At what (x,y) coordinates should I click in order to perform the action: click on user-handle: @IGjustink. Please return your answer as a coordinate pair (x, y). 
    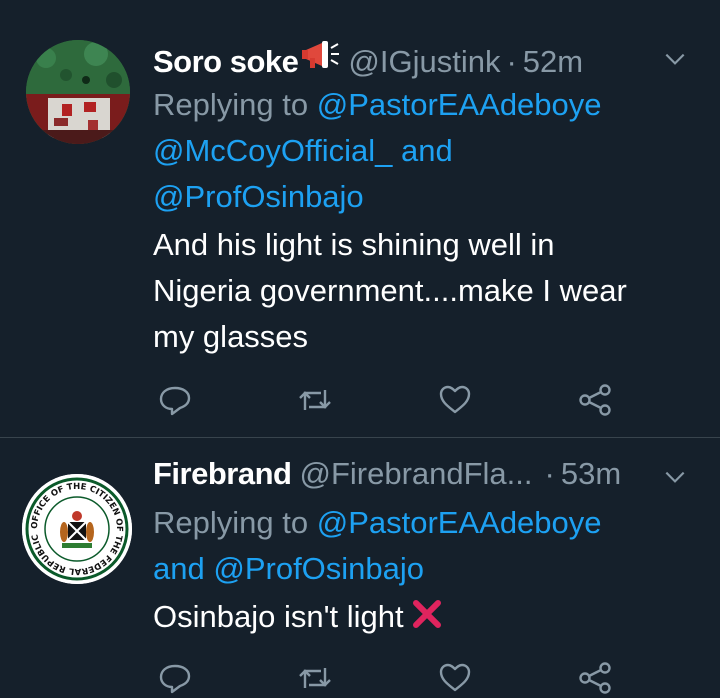
    Looking at the image, I should click on (424, 62).